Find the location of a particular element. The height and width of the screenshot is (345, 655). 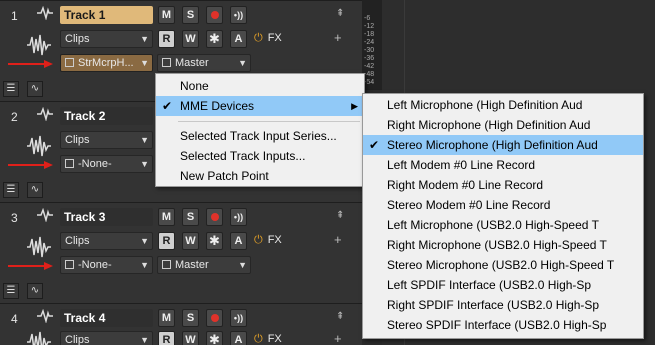

device-item: Right Modem #0 Line Record is located at coordinates (503, 185).